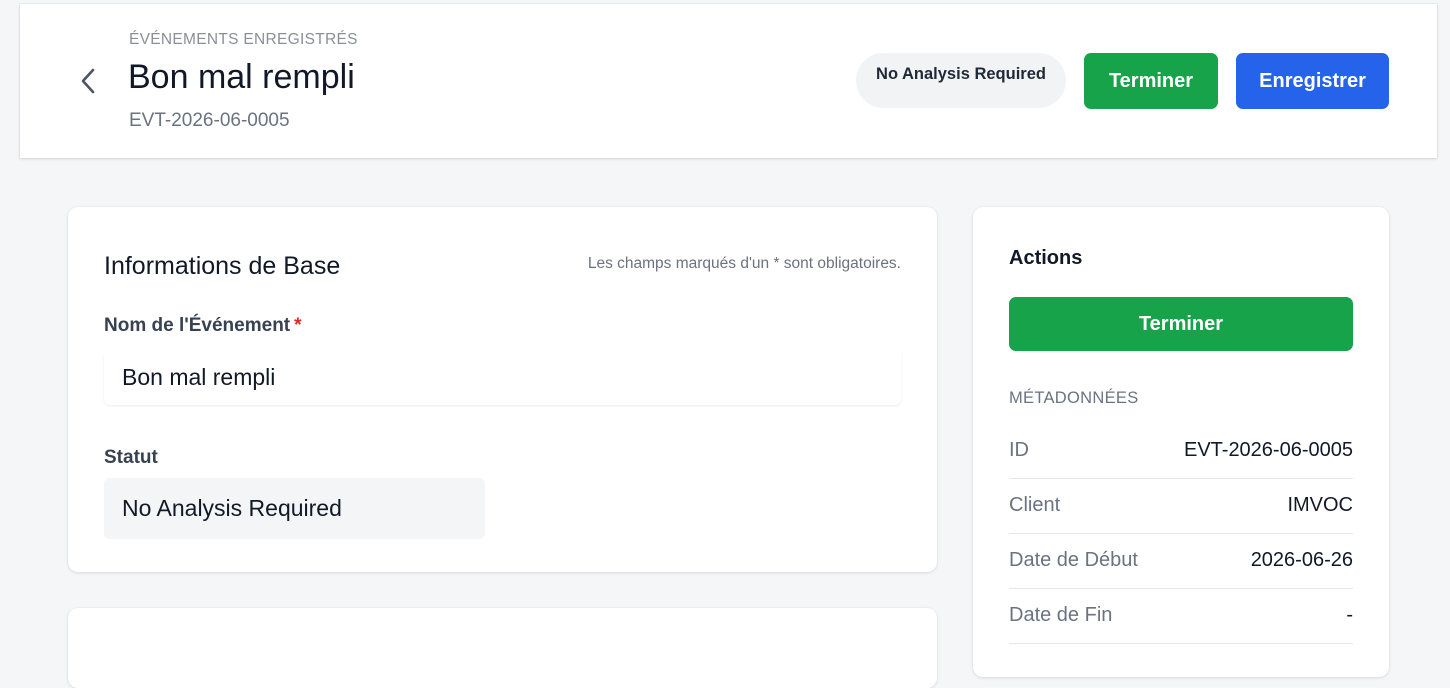  What do you see at coordinates (222, 266) in the screenshot?
I see `section-title: Informations de Base` at bounding box center [222, 266].